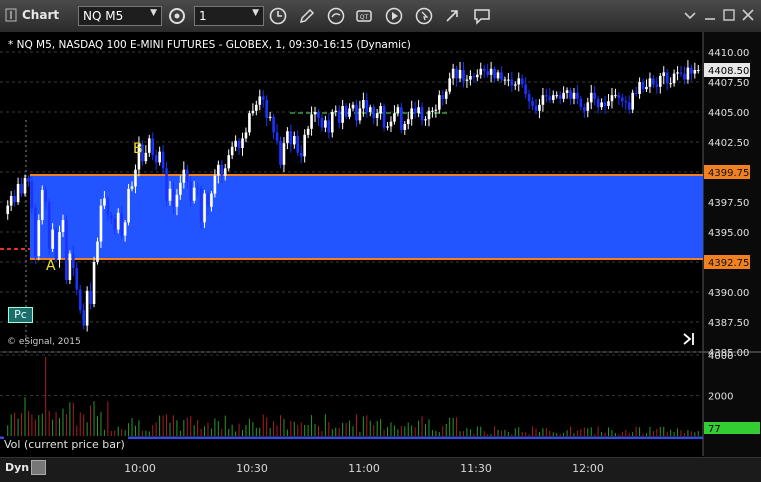  I want to click on comment-icon, so click(482, 16).